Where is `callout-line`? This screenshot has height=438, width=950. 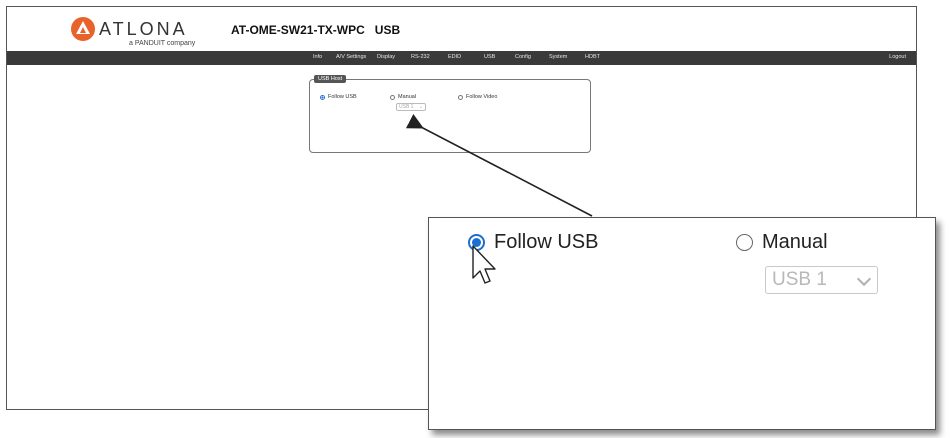
callout-line is located at coordinates (499, 165).